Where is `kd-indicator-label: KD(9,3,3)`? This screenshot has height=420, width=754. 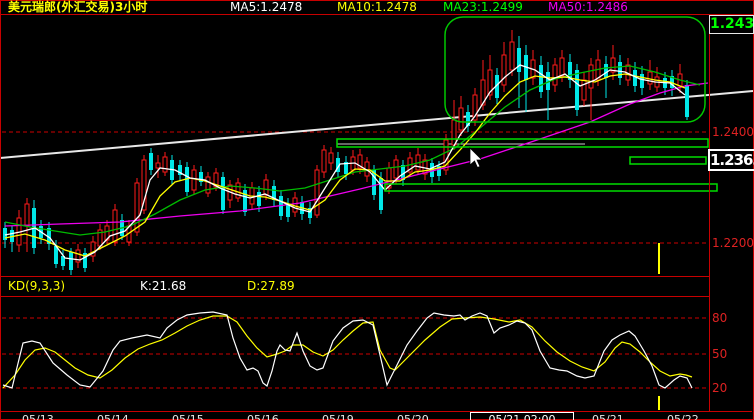
kd-indicator-label: KD(9,3,3) is located at coordinates (37, 286).